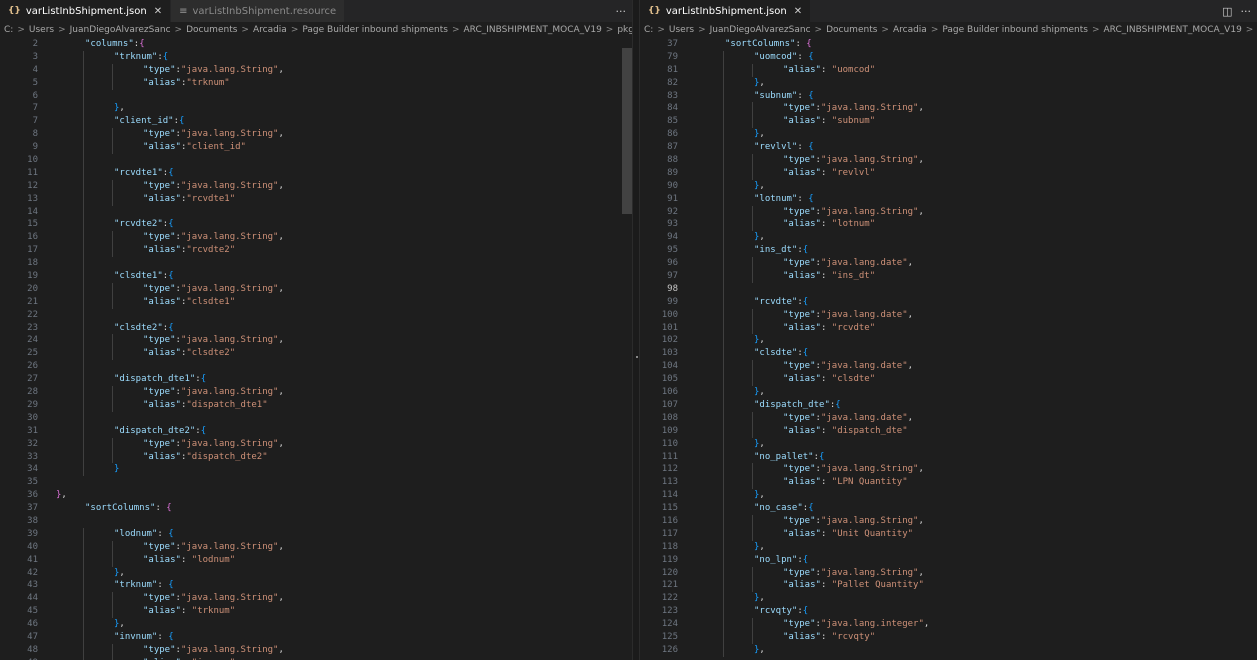 The width and height of the screenshot is (1257, 660). What do you see at coordinates (669, 546) in the screenshot?
I see `line-number: 118` at bounding box center [669, 546].